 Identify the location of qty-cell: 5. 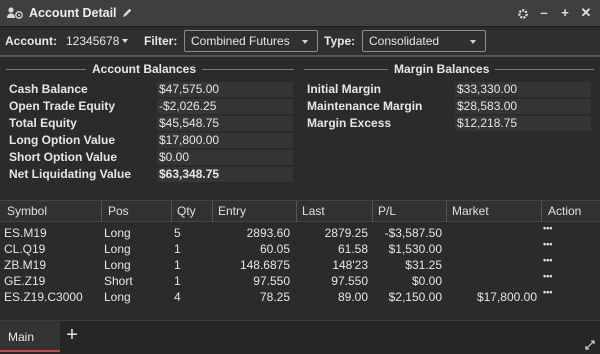
(177, 233).